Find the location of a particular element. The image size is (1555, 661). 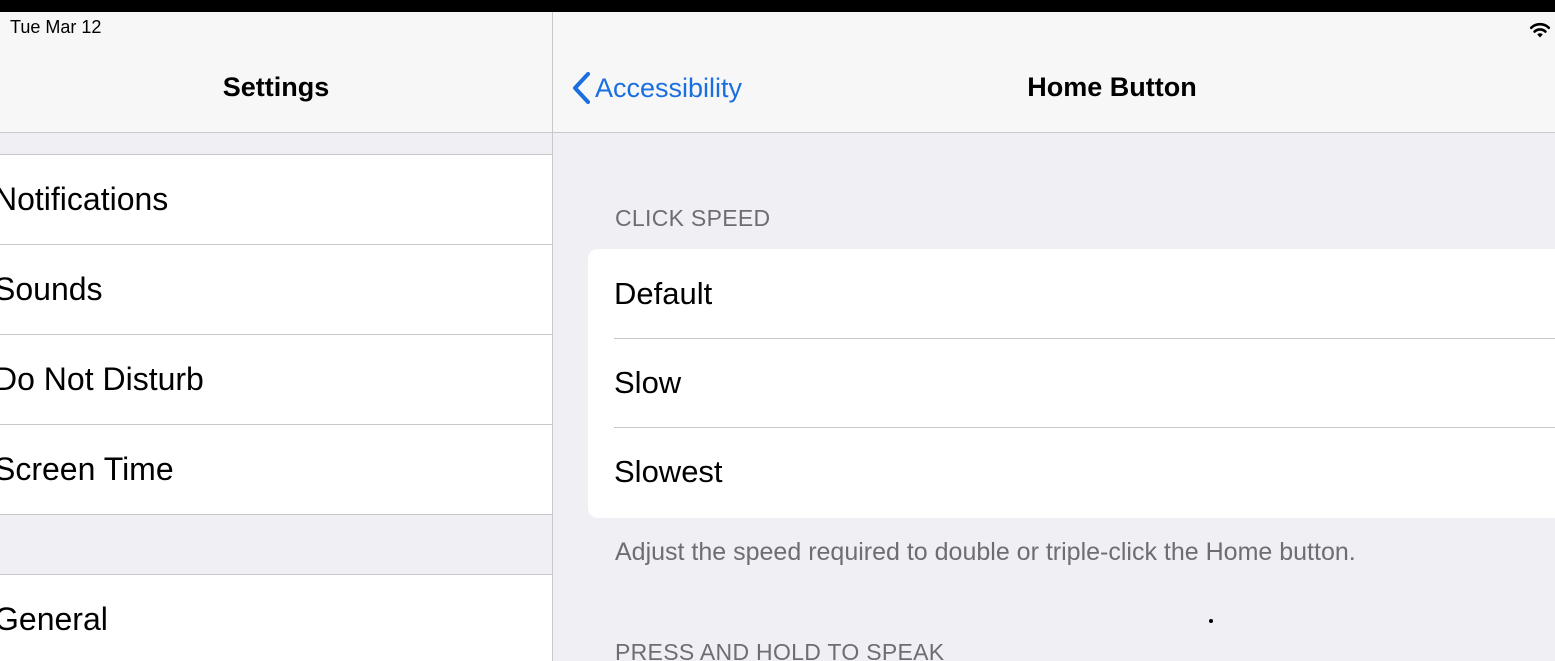

option-label: Default is located at coordinates (663, 293).